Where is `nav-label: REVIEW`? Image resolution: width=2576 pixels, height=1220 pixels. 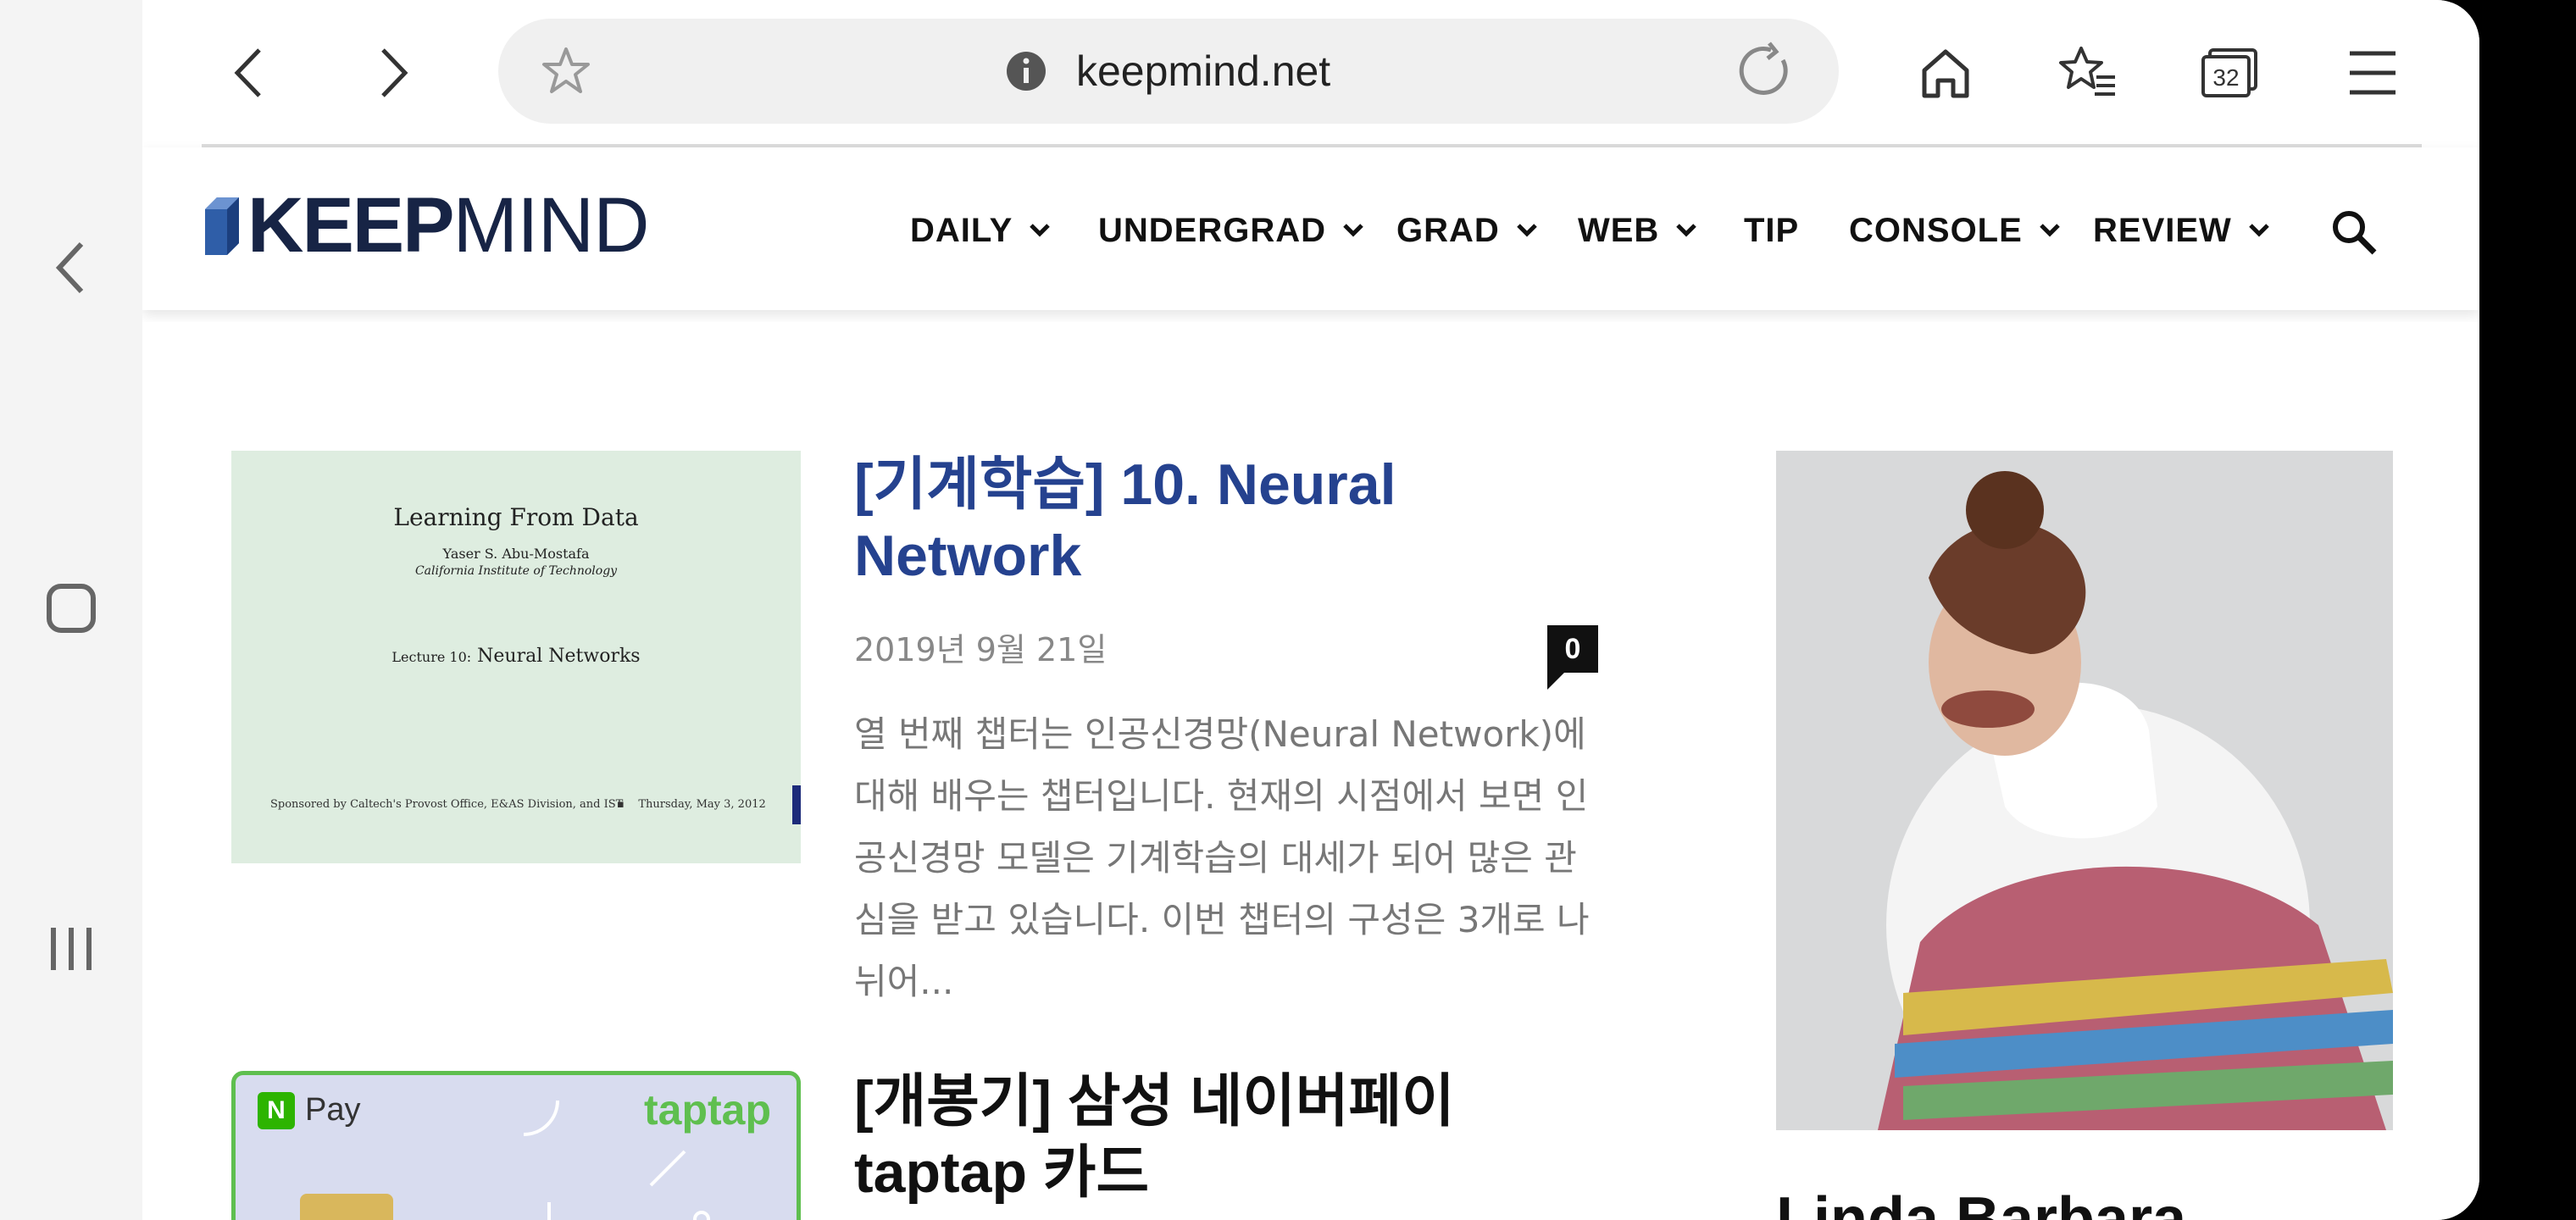 nav-label: REVIEW is located at coordinates (2162, 230).